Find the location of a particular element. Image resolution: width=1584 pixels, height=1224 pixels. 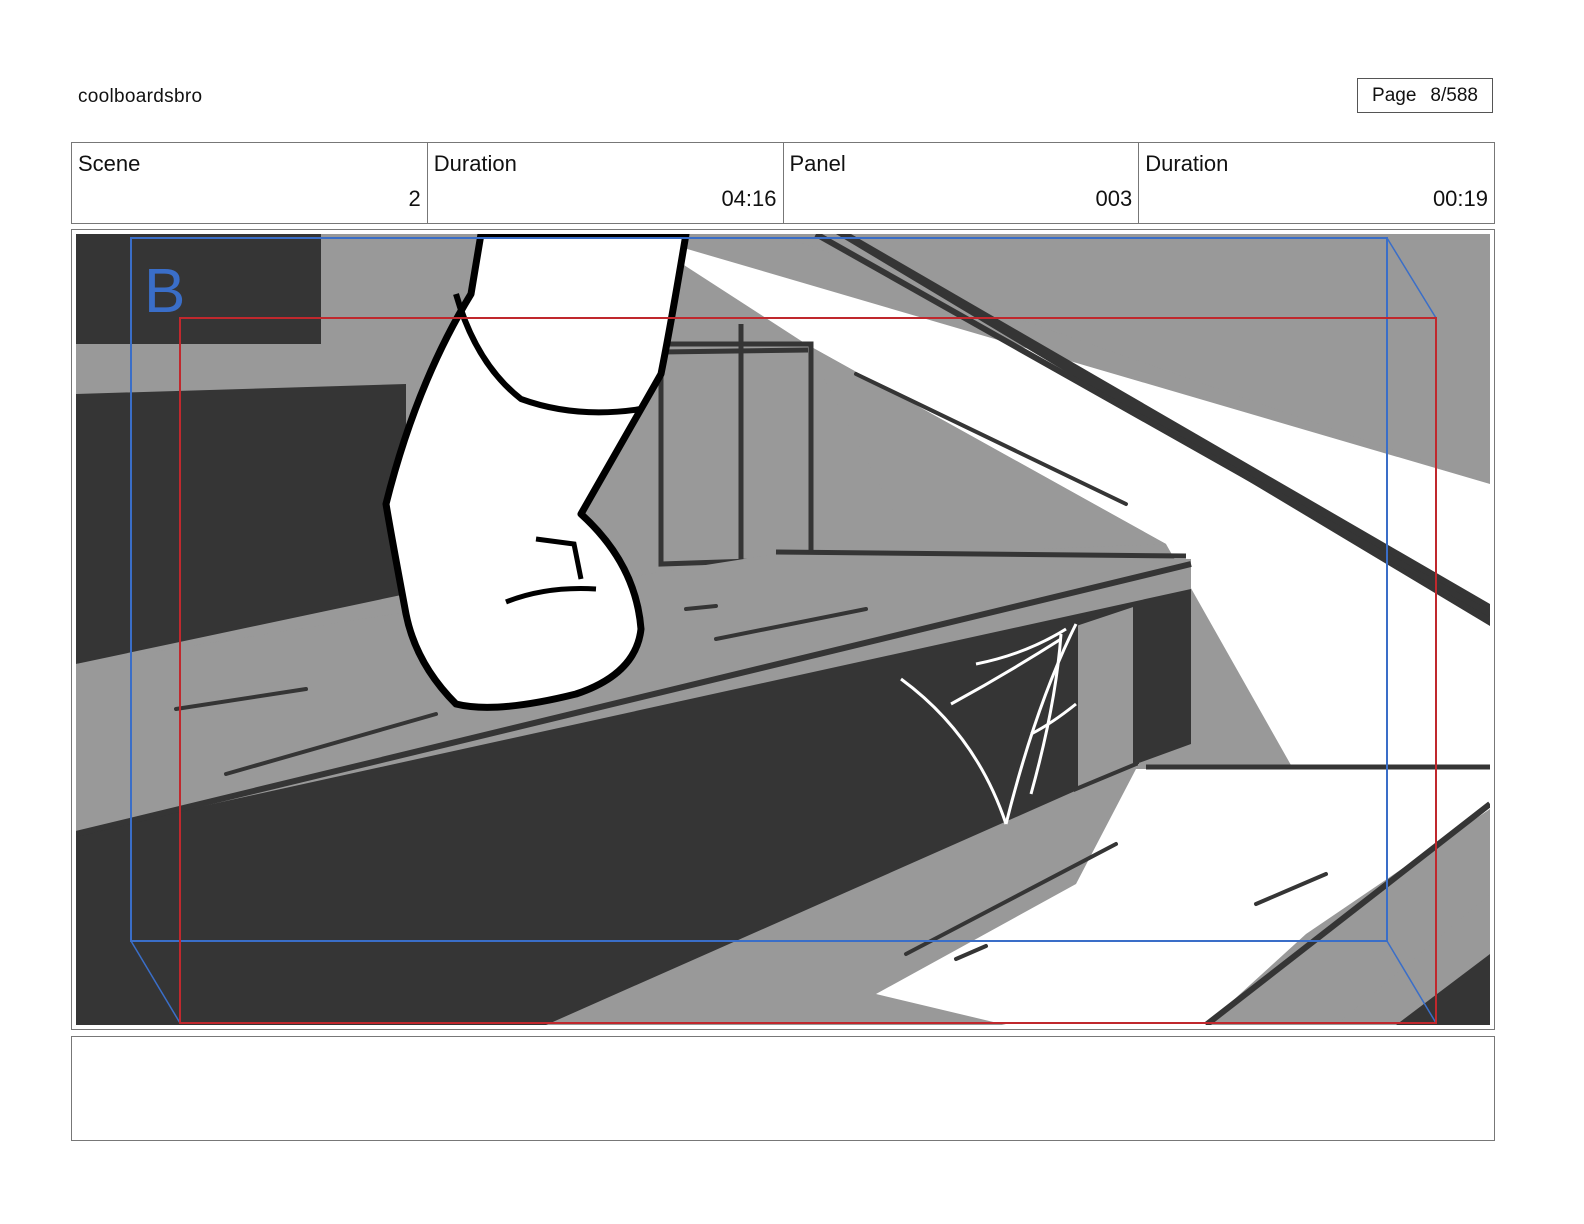

scene-duration-label: Duration is located at coordinates (475, 163).